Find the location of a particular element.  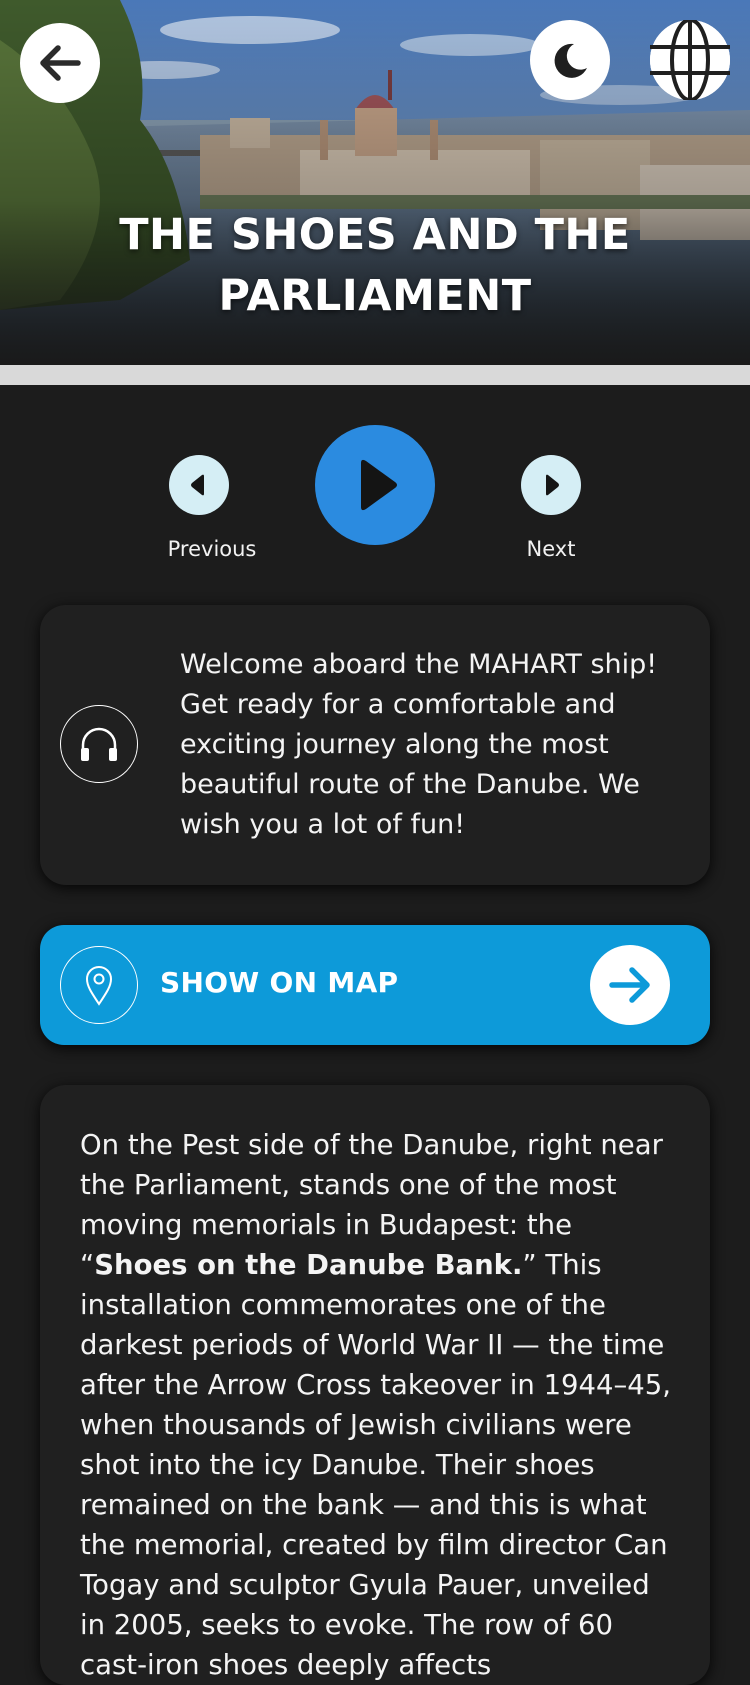

play-icon is located at coordinates (379, 485).